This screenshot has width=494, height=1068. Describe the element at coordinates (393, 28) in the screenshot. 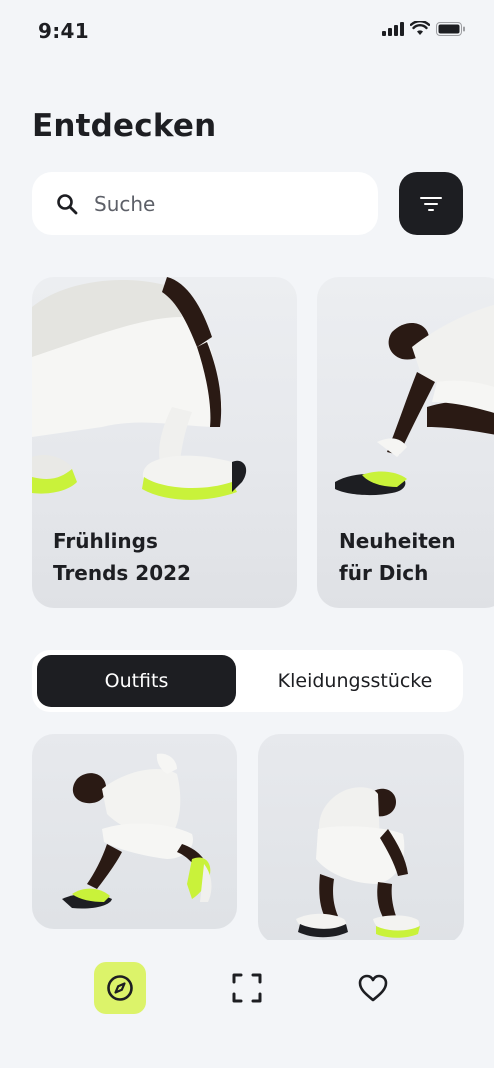

I see `signal-icon` at that location.